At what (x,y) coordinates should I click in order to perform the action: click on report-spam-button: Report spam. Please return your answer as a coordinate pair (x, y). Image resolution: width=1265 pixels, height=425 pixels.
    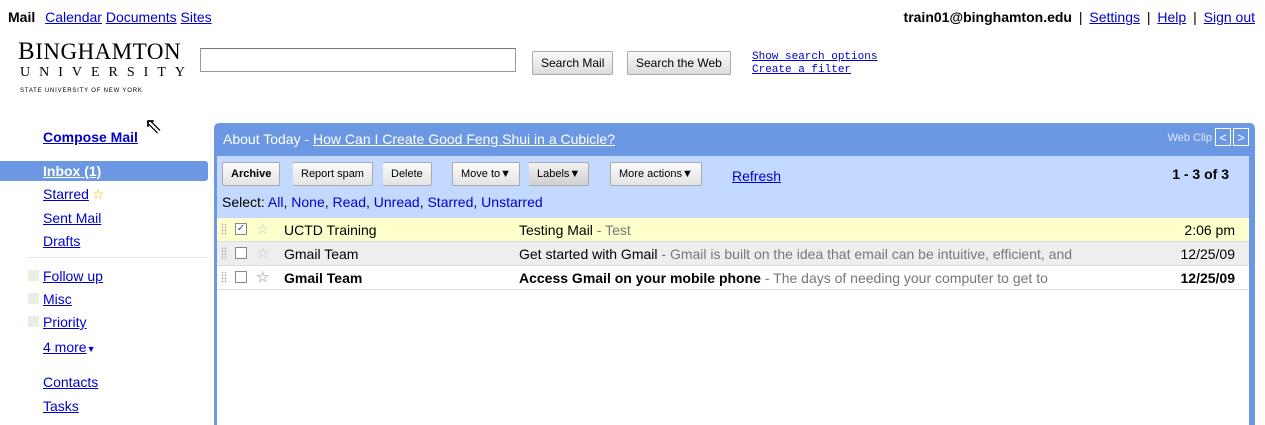
    Looking at the image, I should click on (333, 174).